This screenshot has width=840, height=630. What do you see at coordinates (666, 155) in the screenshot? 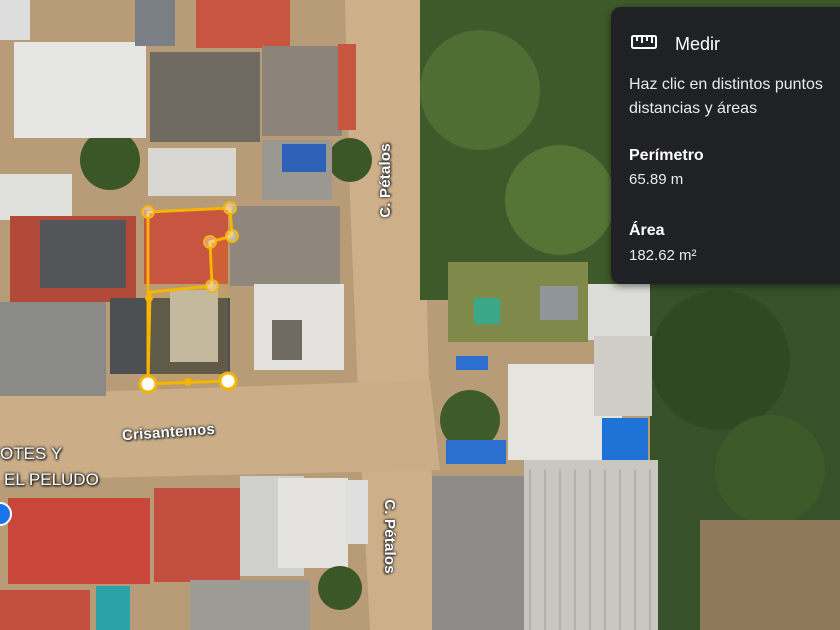
I see `perimeter-label: Perímetro` at bounding box center [666, 155].